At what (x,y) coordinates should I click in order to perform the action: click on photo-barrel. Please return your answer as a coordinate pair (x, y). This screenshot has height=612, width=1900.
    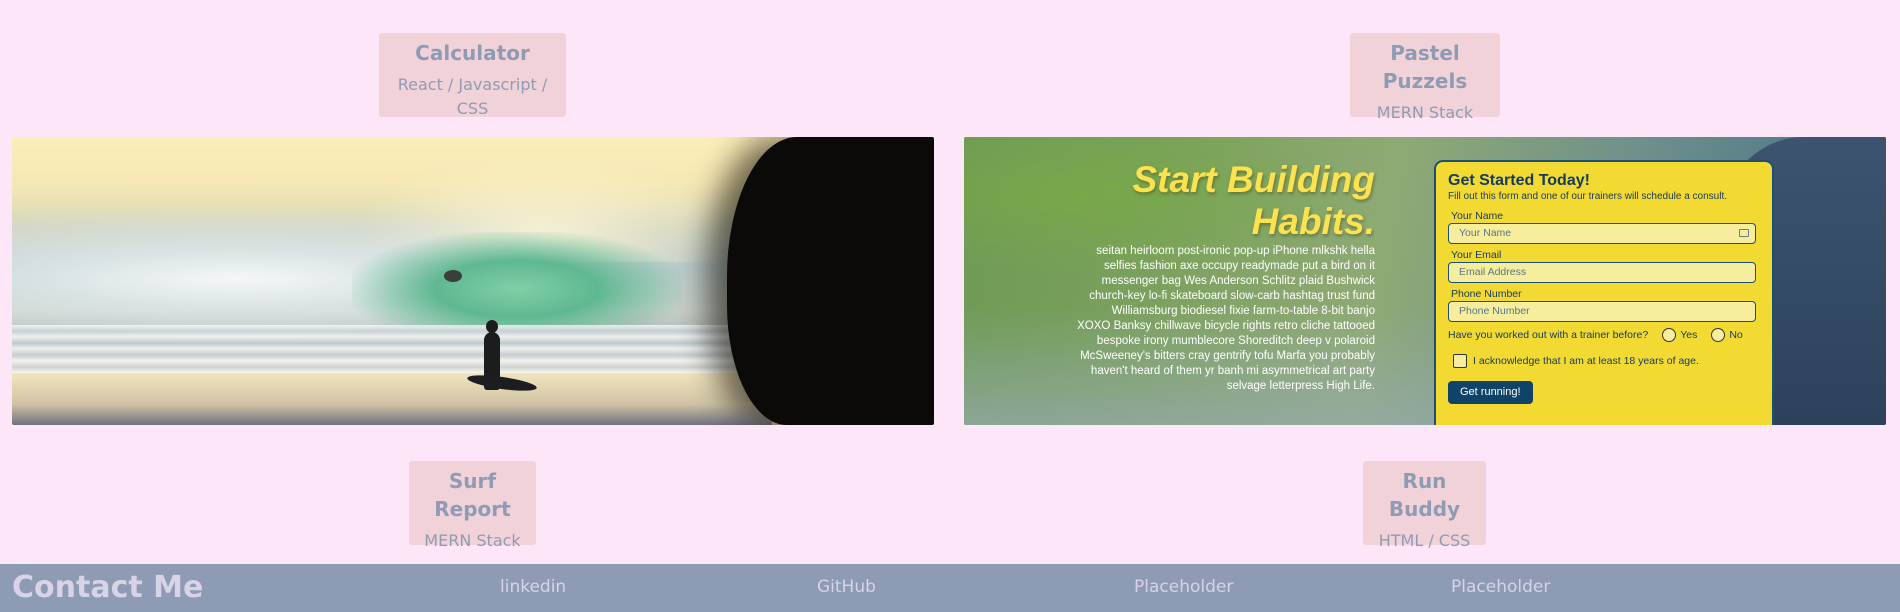
    Looking at the image, I should click on (517, 279).